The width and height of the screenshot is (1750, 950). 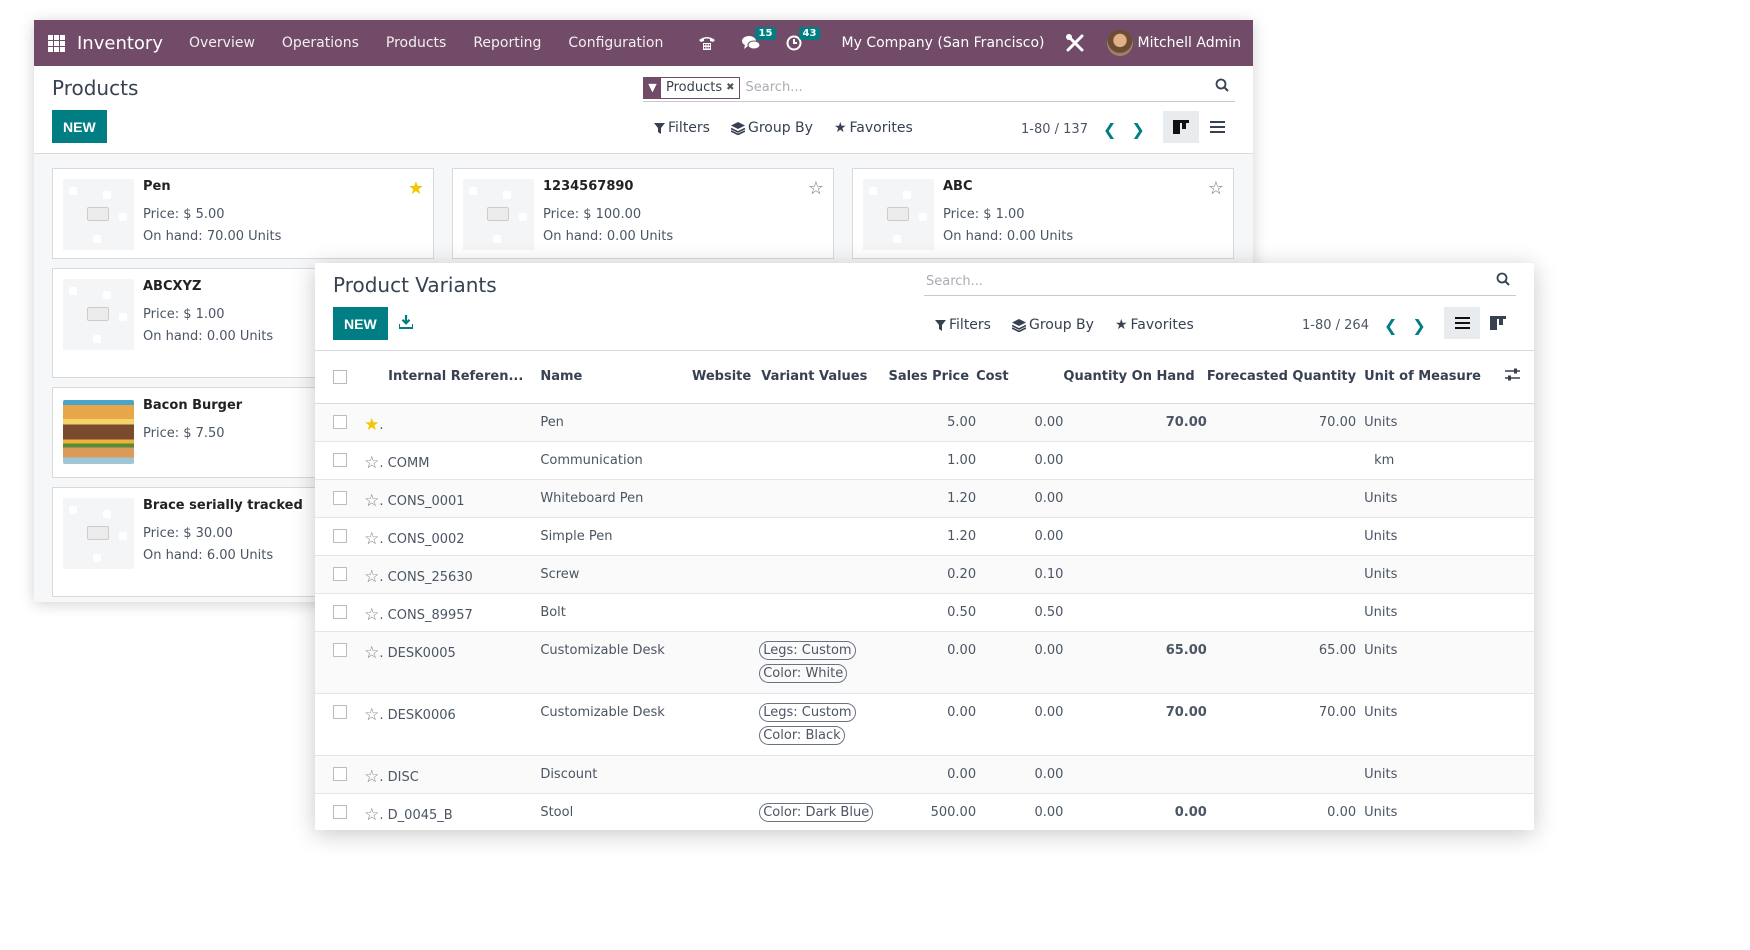 What do you see at coordinates (56, 43) in the screenshot?
I see `app-menu-icon` at bounding box center [56, 43].